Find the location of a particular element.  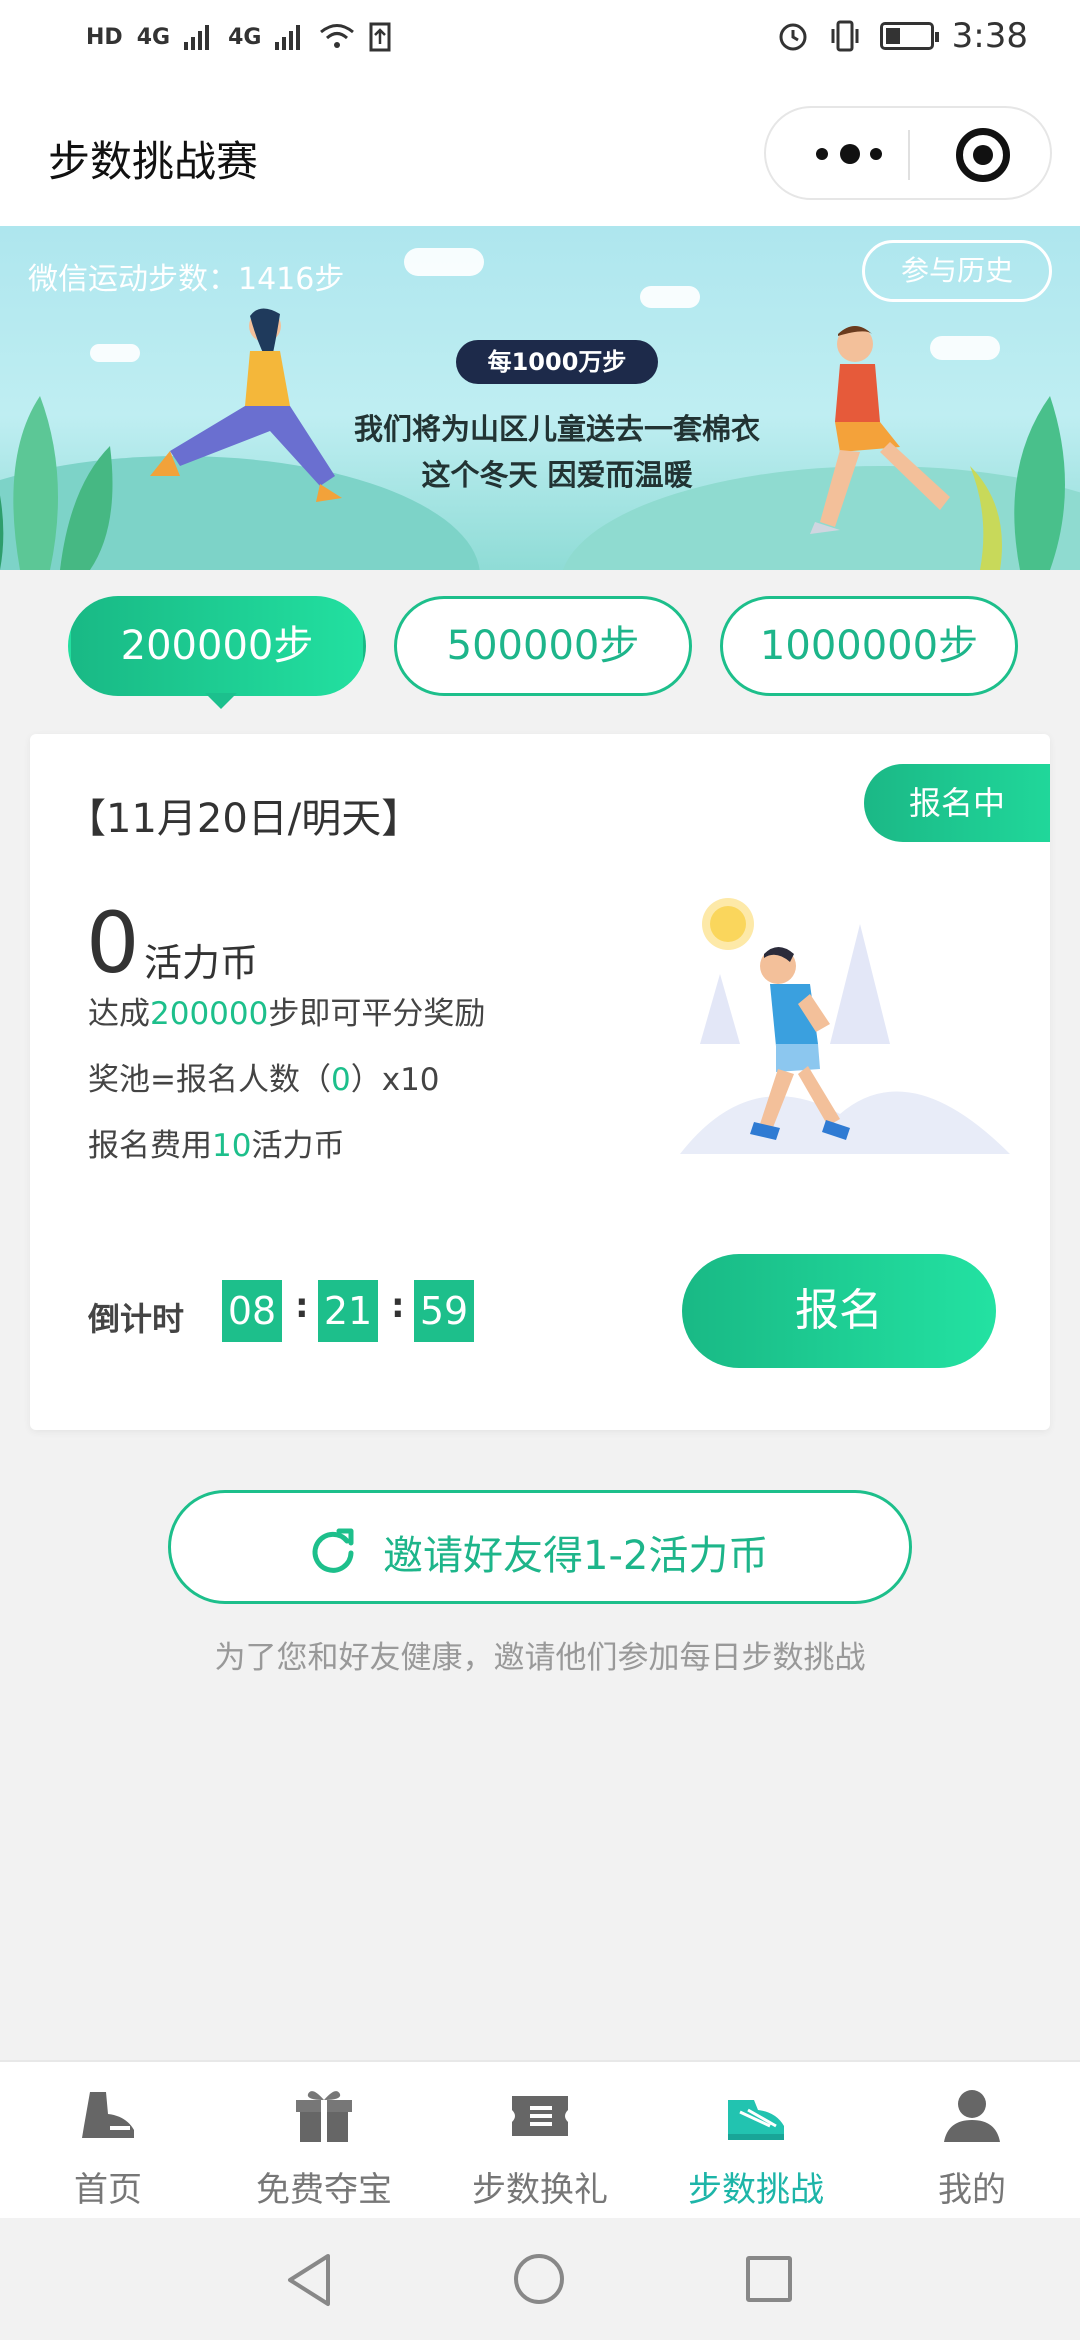

ticket-icon is located at coordinates (540, 2116).